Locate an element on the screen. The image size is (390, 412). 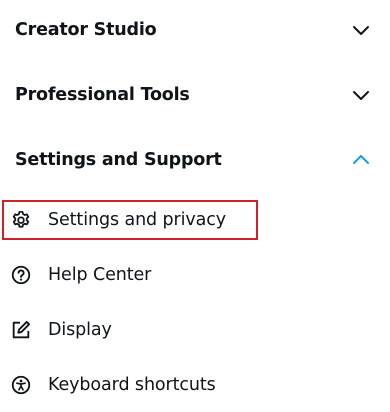
gear-icon is located at coordinates (21, 220).